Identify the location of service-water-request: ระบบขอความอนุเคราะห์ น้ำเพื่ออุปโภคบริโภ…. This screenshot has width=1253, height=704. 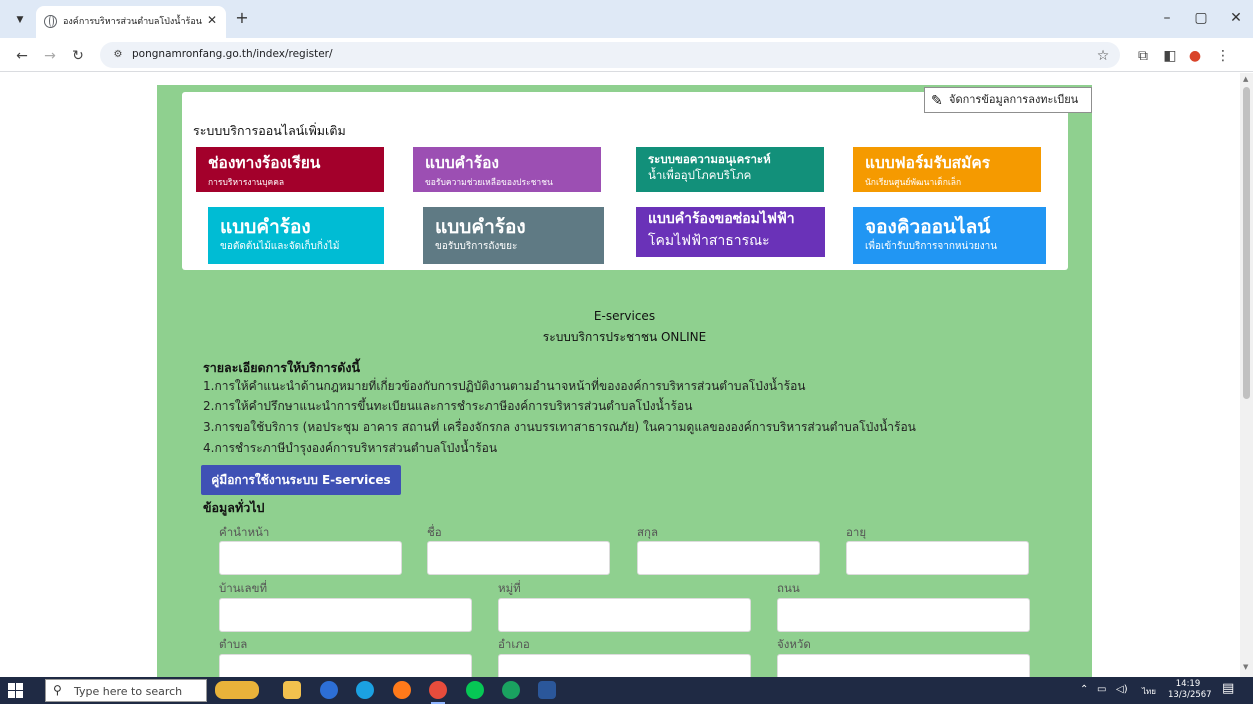
(730, 169).